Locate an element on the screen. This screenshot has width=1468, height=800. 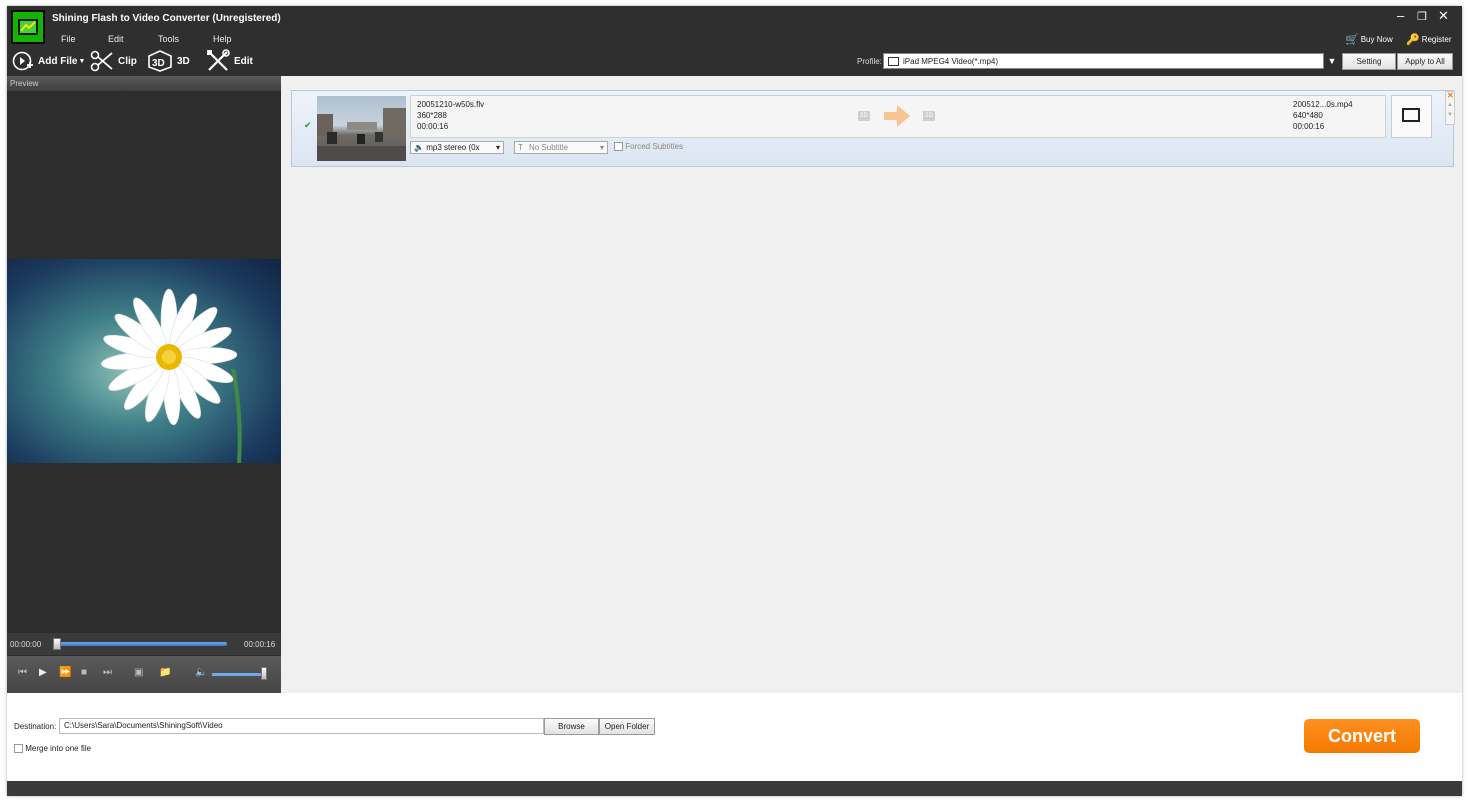
audio-track-select: 🔈 mp3 stereo (0x ▾ is located at coordinates (457, 147).